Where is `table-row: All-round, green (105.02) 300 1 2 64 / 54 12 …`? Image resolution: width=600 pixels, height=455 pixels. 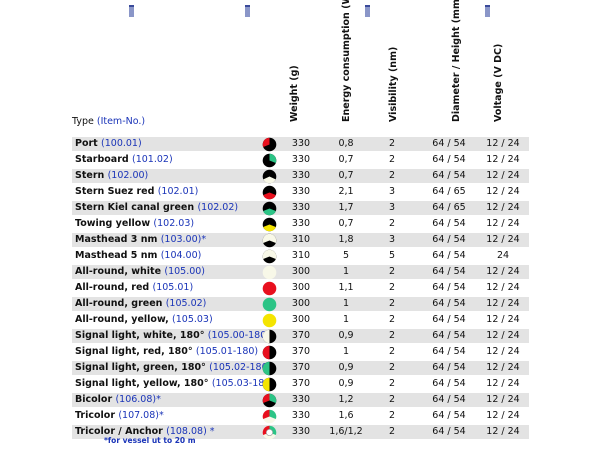 table-row: All-round, green (105.02) 300 1 2 64 / 54 12 … is located at coordinates (300, 304).